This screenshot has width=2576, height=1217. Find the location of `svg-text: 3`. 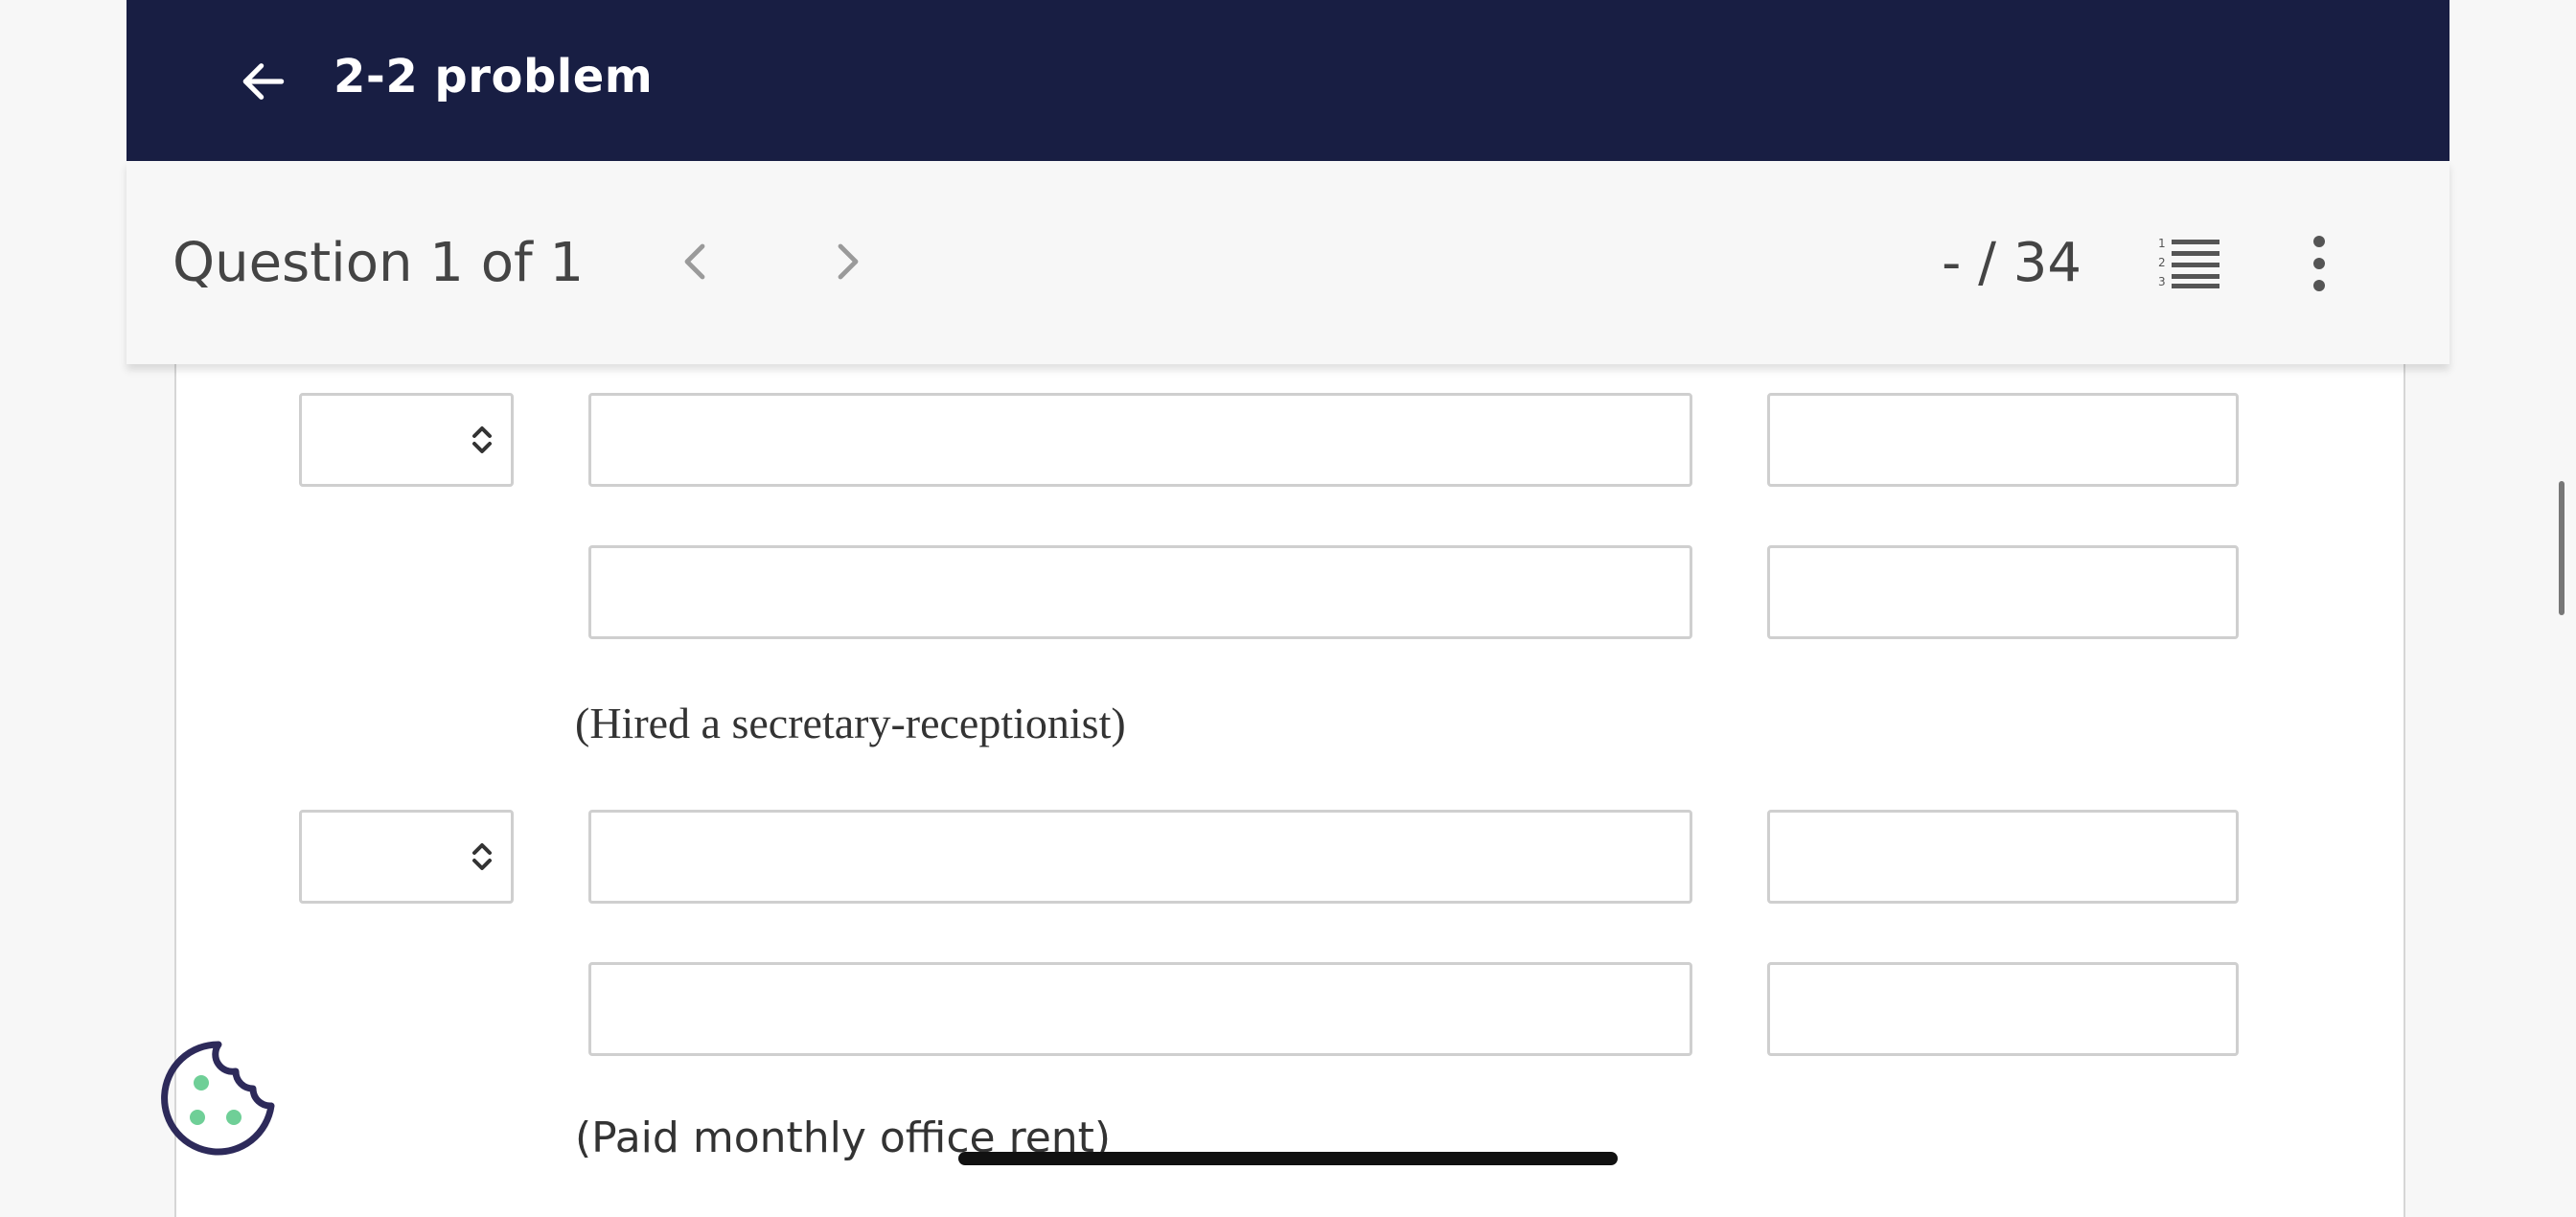

svg-text: 3 is located at coordinates (2162, 281).